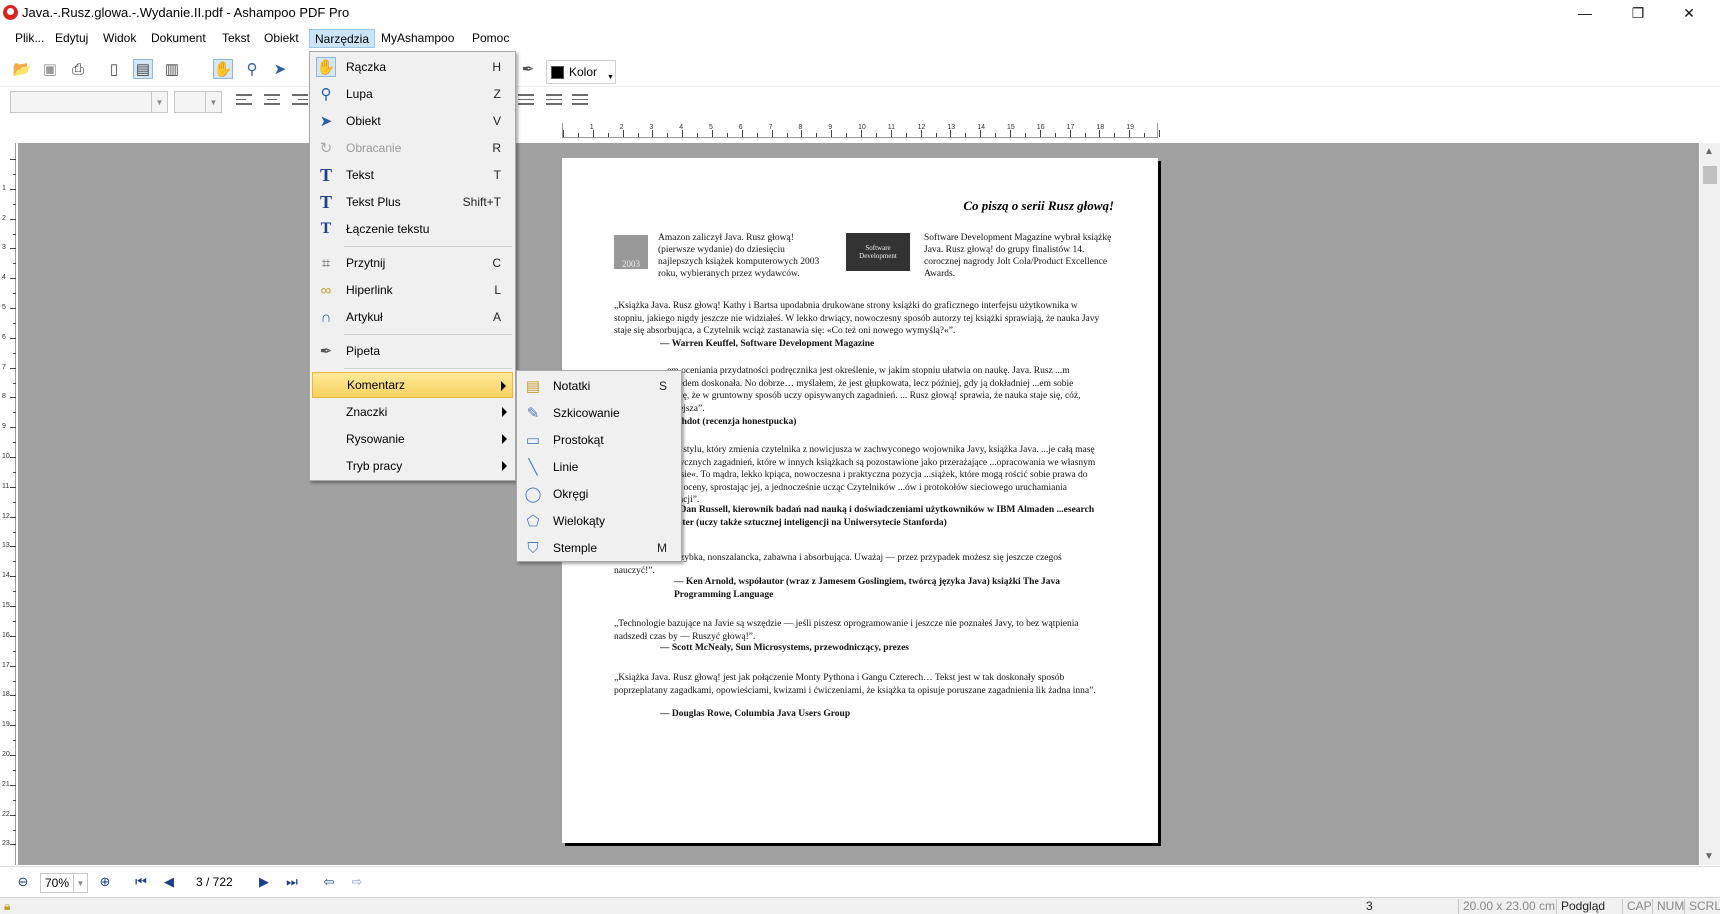  I want to click on menu-item-circles: ◯ Okręgi, so click(599, 494).